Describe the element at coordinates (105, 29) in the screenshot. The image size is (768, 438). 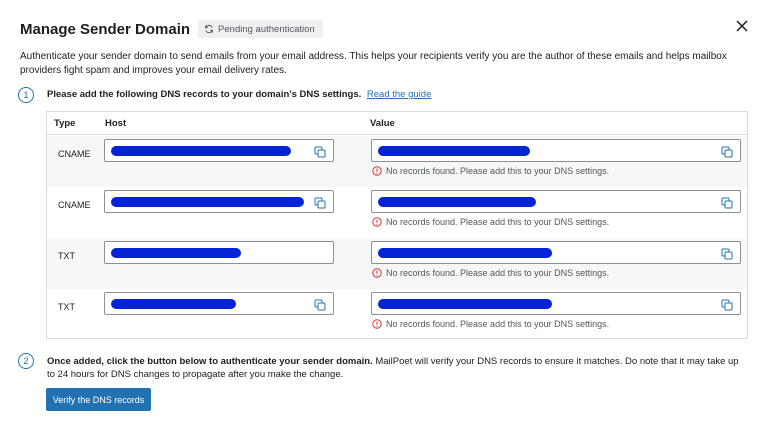
I see `modal-title: Manage Sender Domain` at that location.